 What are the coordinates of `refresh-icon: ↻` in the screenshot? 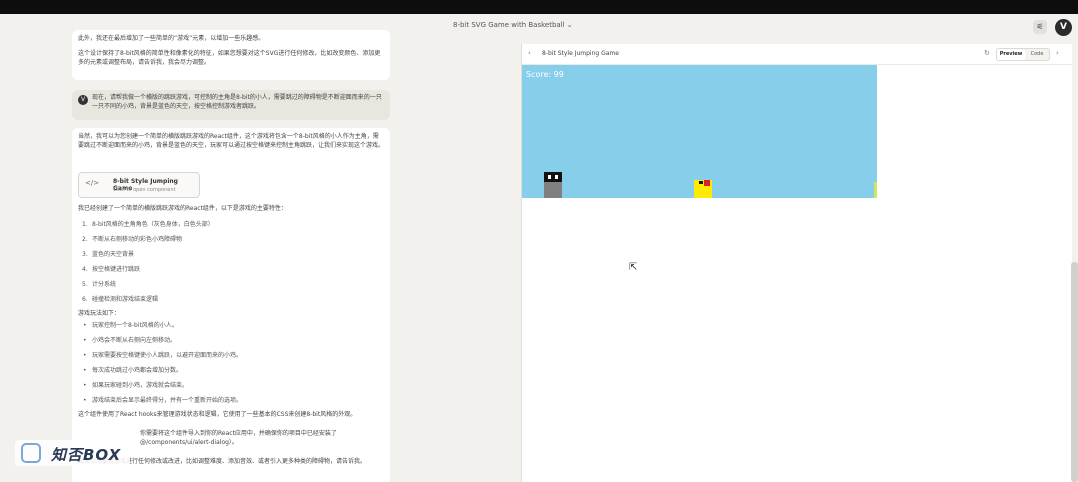 It's located at (987, 53).